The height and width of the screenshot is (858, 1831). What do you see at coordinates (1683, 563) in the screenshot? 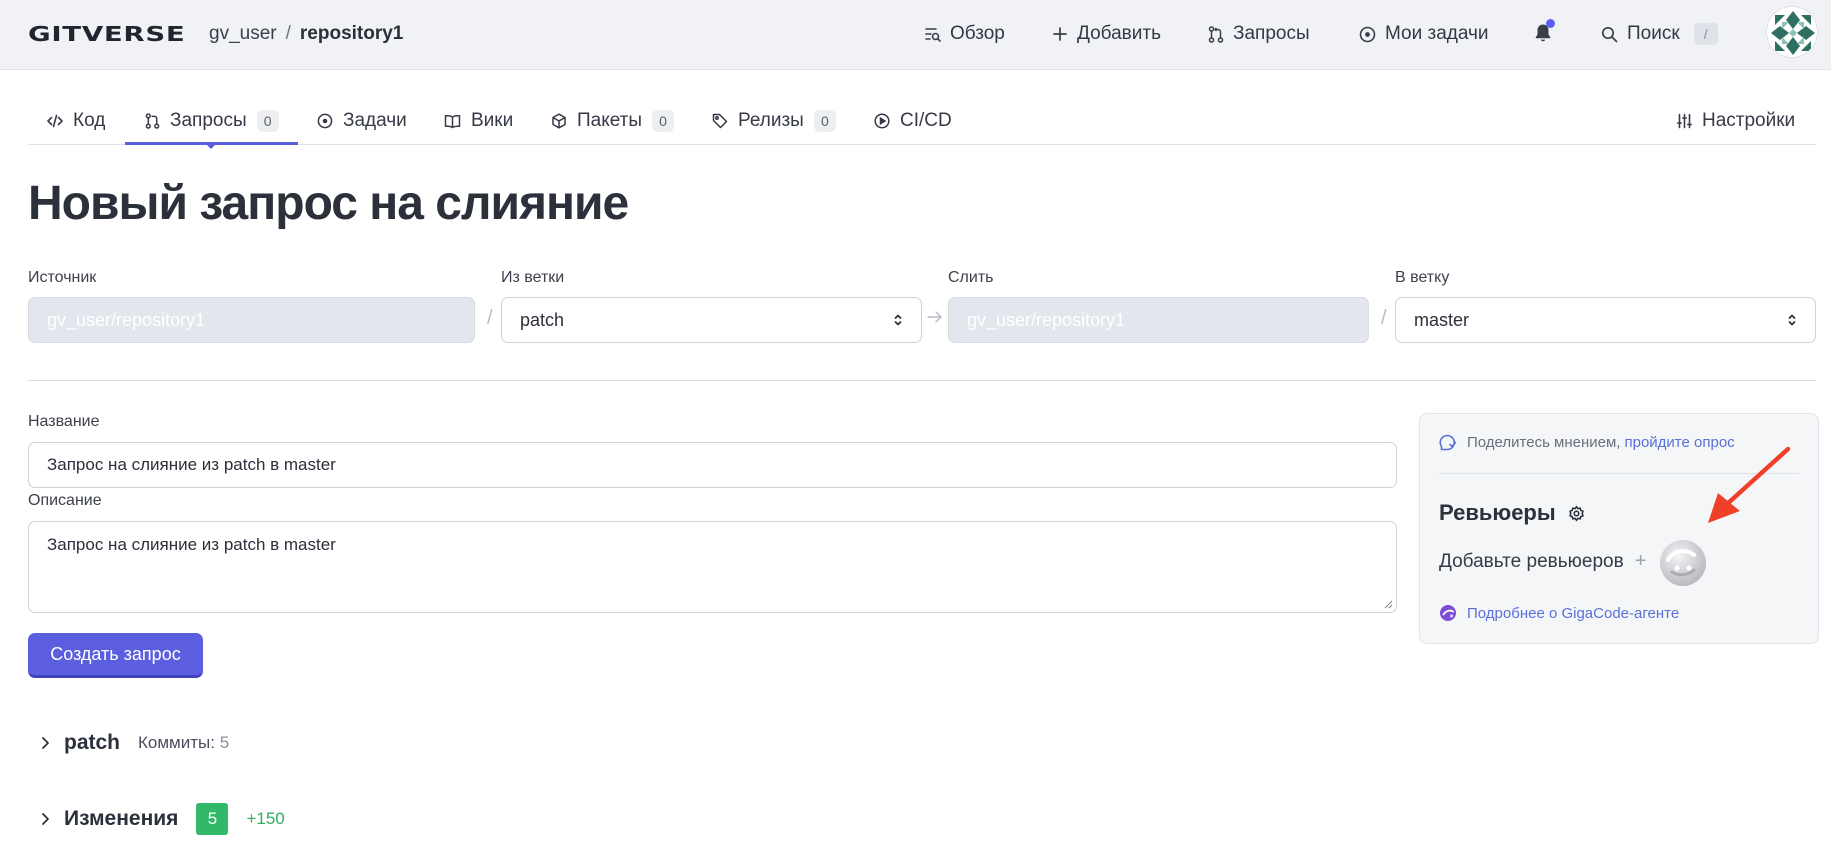
I see `gigacode-agent-avatar-icon` at bounding box center [1683, 563].